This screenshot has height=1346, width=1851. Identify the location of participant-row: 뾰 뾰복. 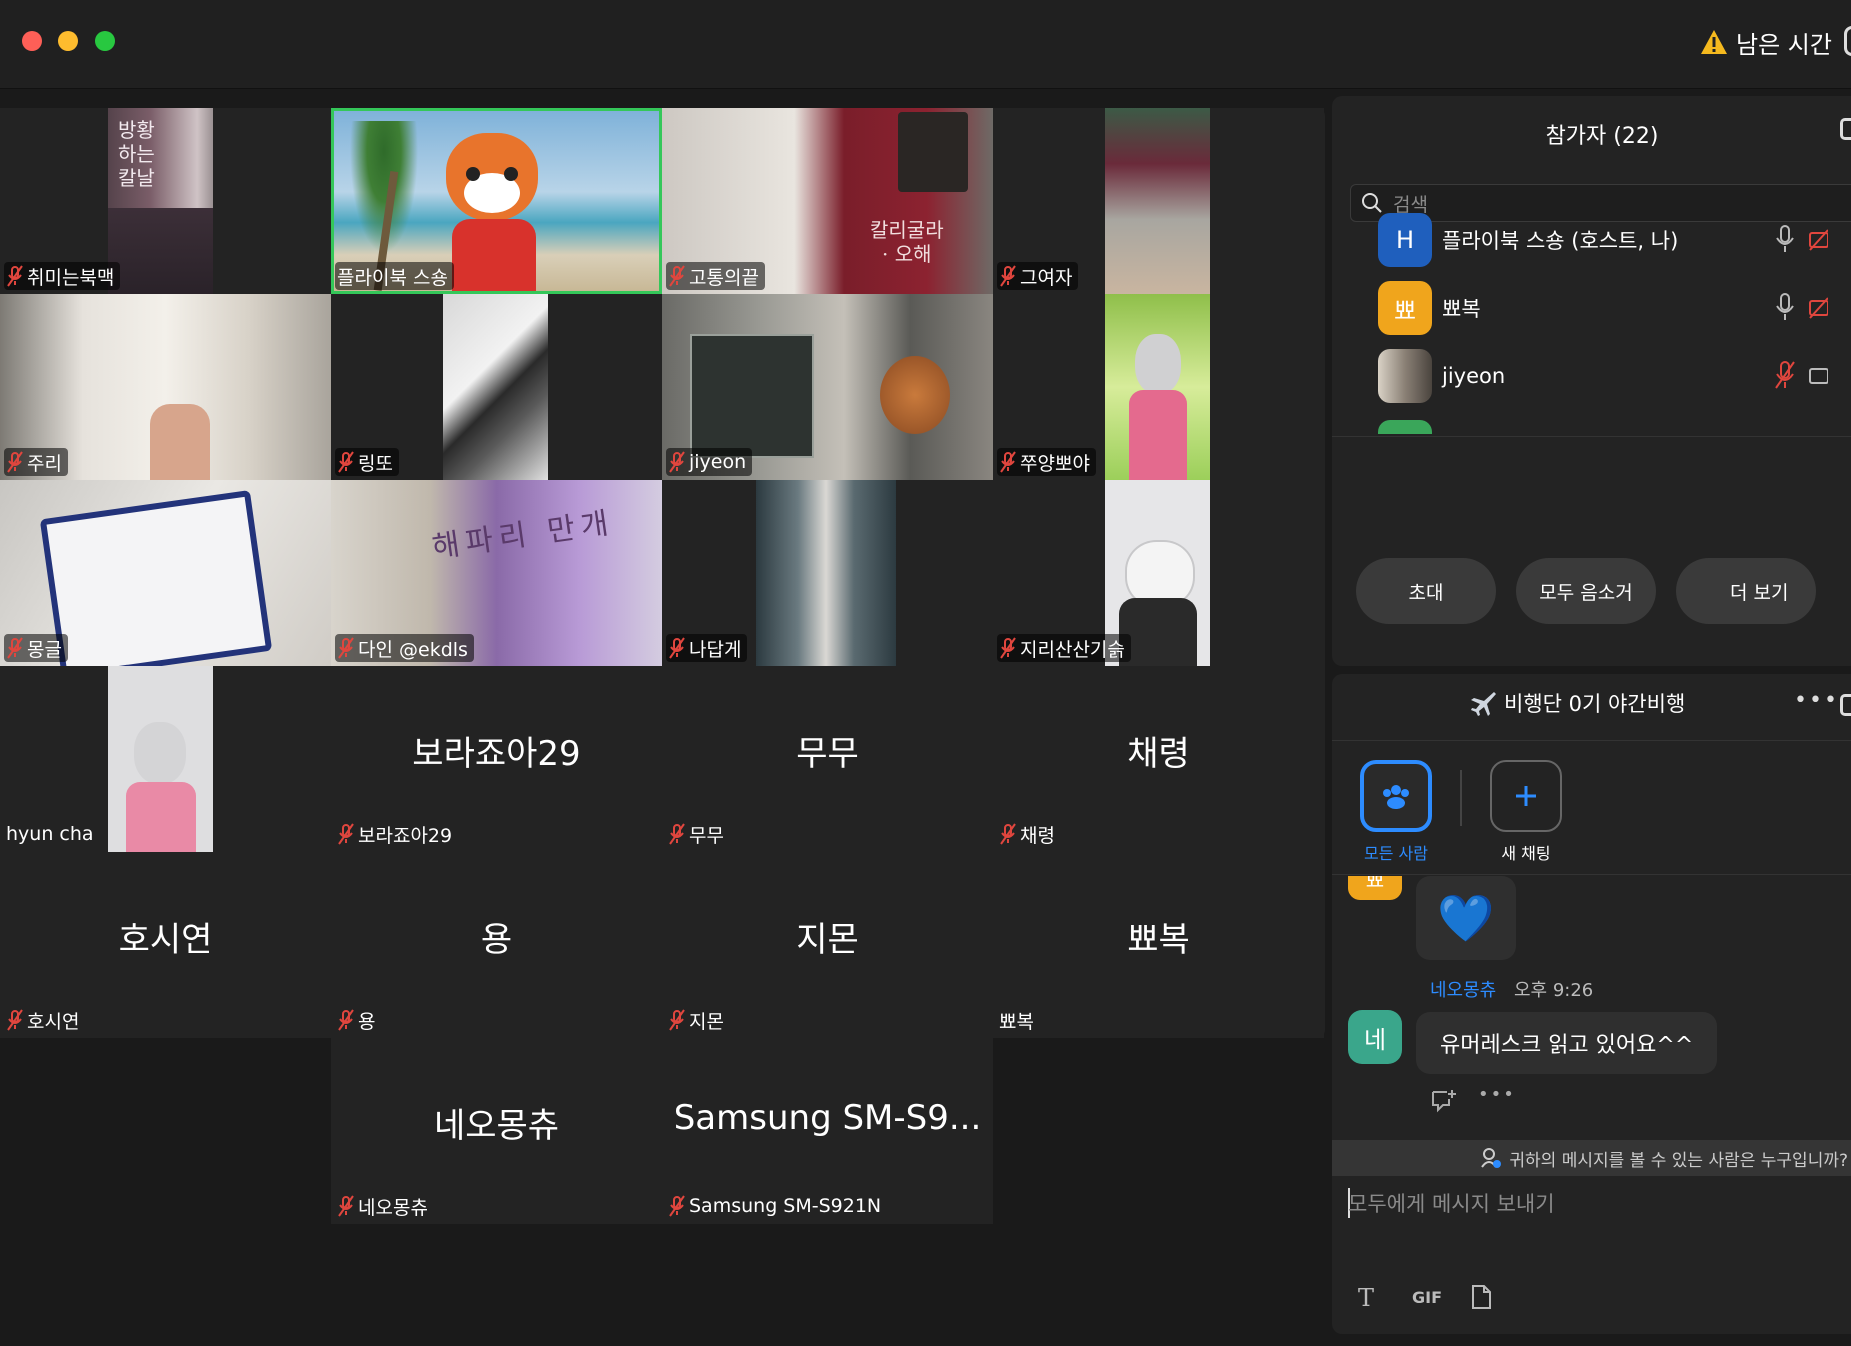
(1614, 308).